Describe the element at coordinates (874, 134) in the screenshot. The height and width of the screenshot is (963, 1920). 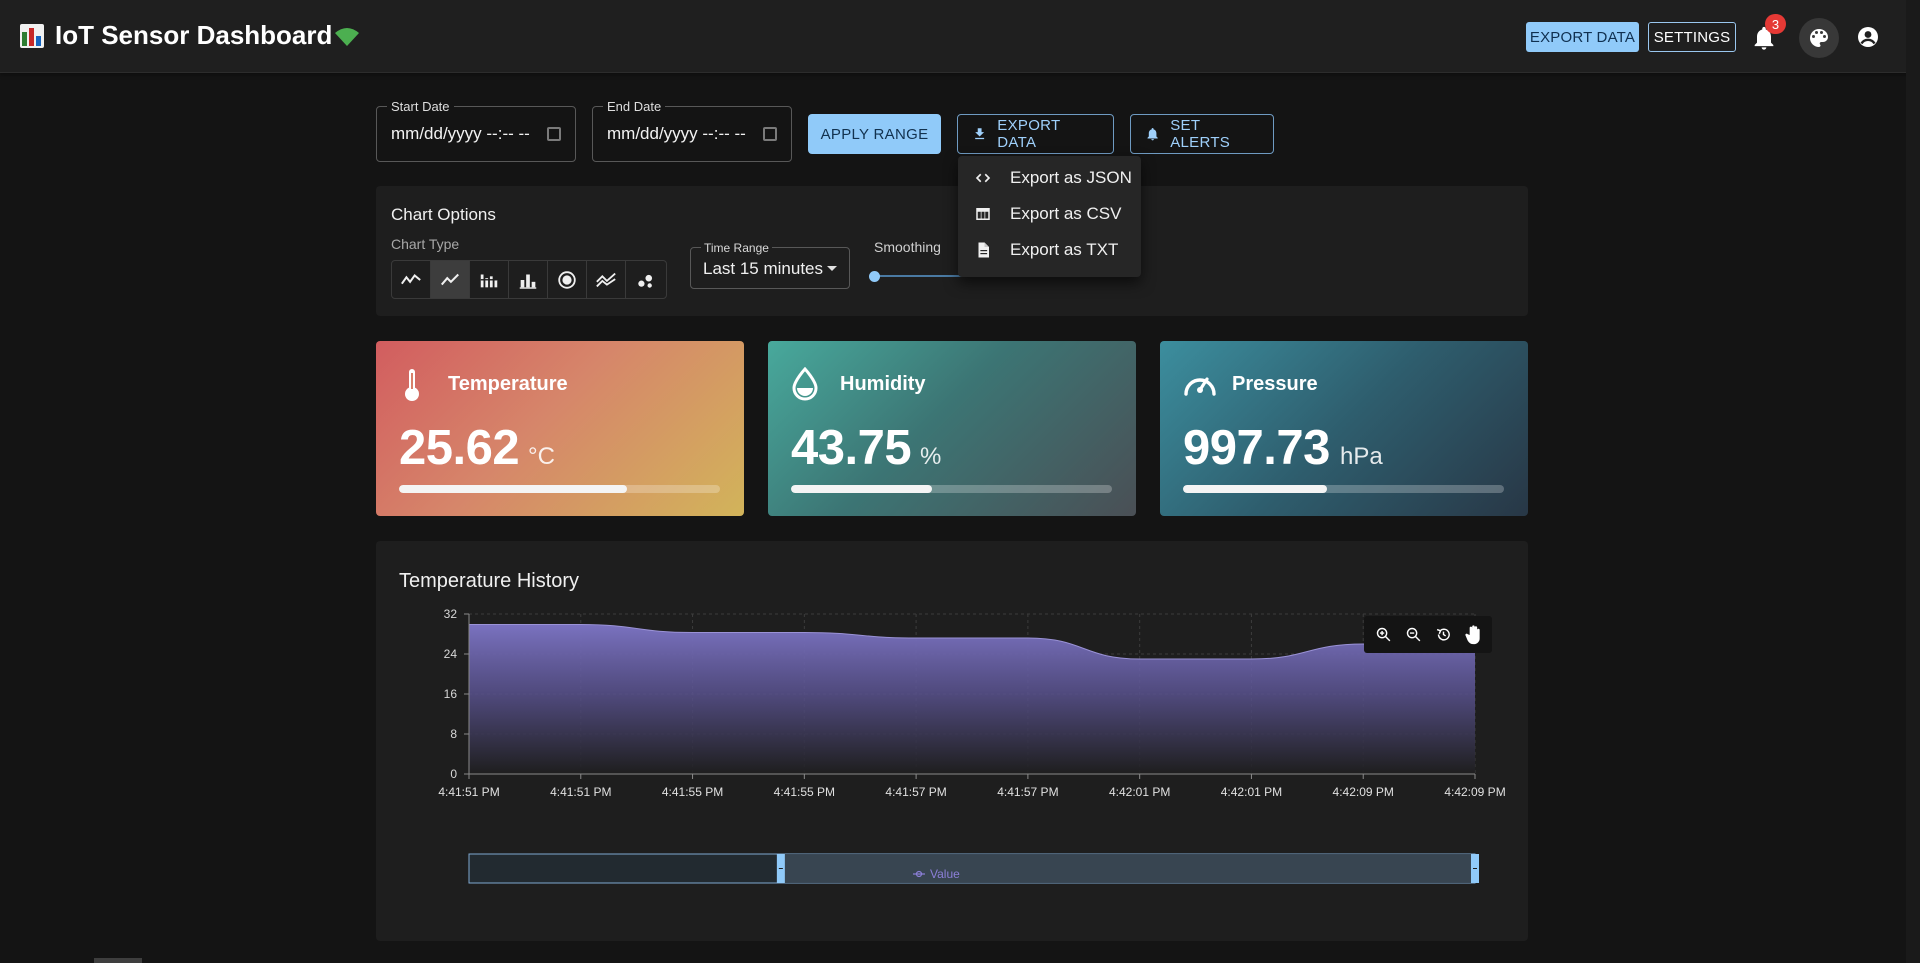
I see `apply-range-button: APPLY RANGE` at that location.